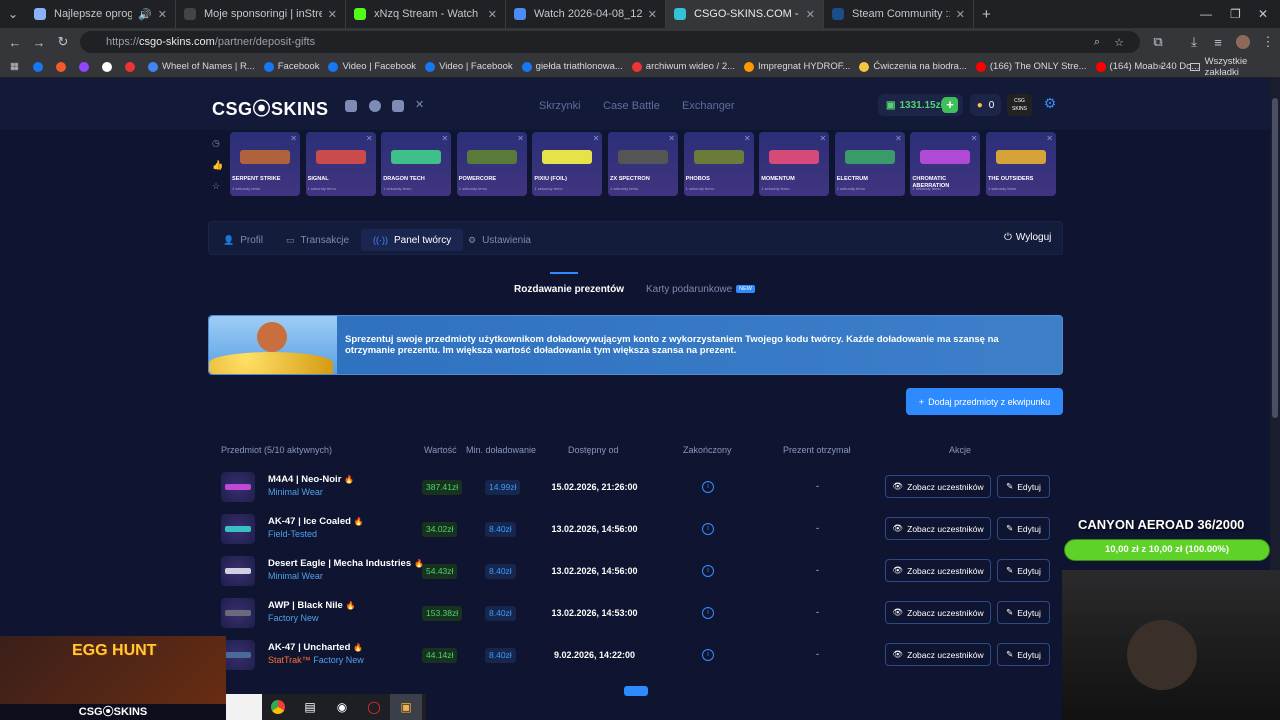 The image size is (1280, 720). What do you see at coordinates (310, 707) in the screenshot?
I see `terminal-icon: ▤` at bounding box center [310, 707].